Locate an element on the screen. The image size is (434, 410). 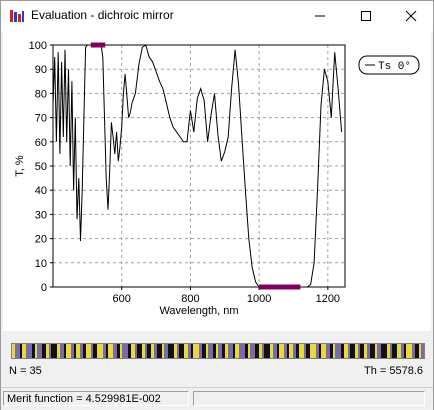
y-tick-label: 60 is located at coordinates (41, 143).